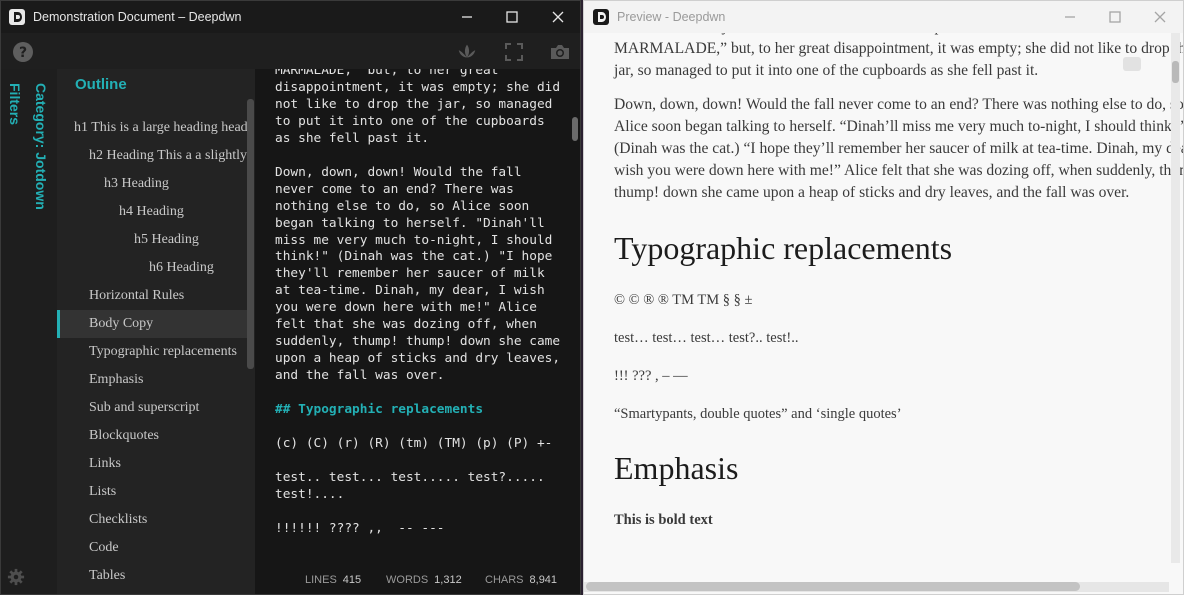 The height and width of the screenshot is (595, 1184). Describe the element at coordinates (398, 172) in the screenshot. I see `editor-line: Down, down, down! Would the fall` at that location.